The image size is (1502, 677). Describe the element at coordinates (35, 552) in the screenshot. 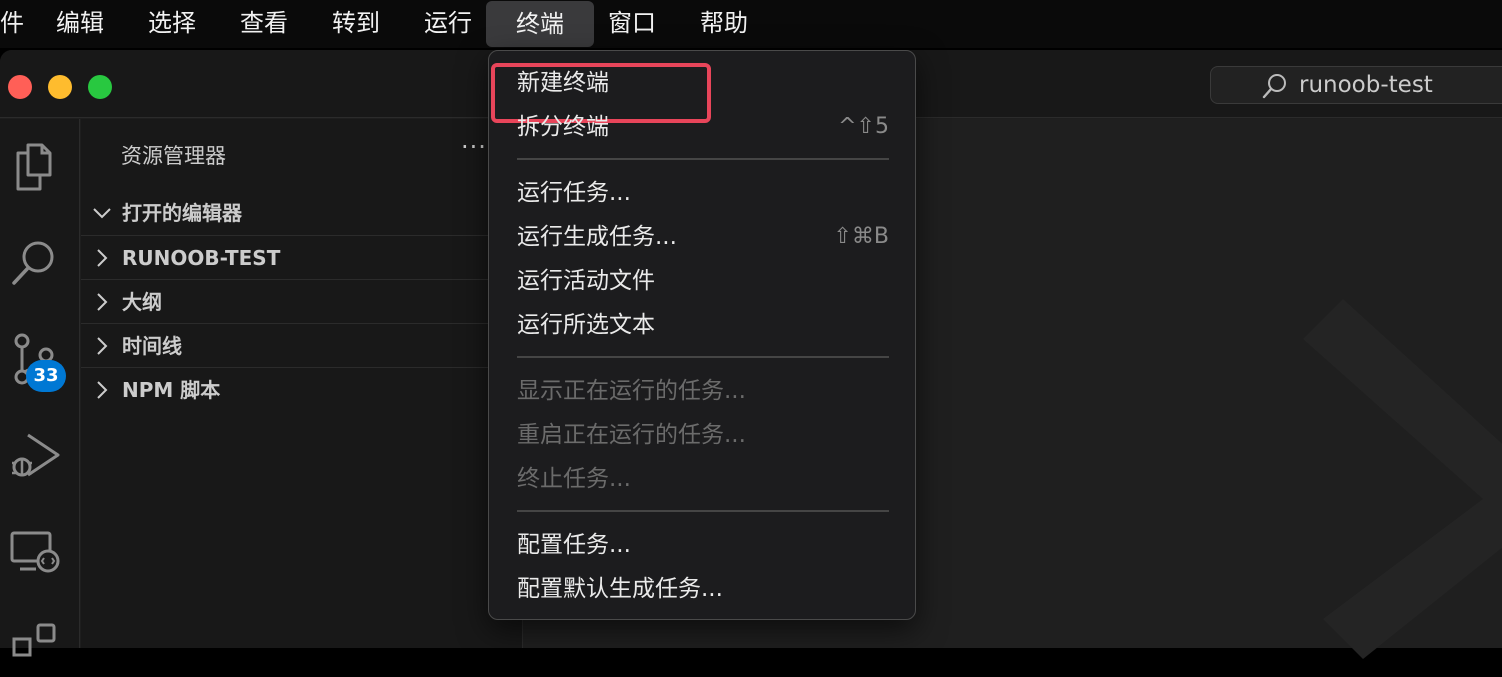

I see `remote-explorer-icon` at that location.